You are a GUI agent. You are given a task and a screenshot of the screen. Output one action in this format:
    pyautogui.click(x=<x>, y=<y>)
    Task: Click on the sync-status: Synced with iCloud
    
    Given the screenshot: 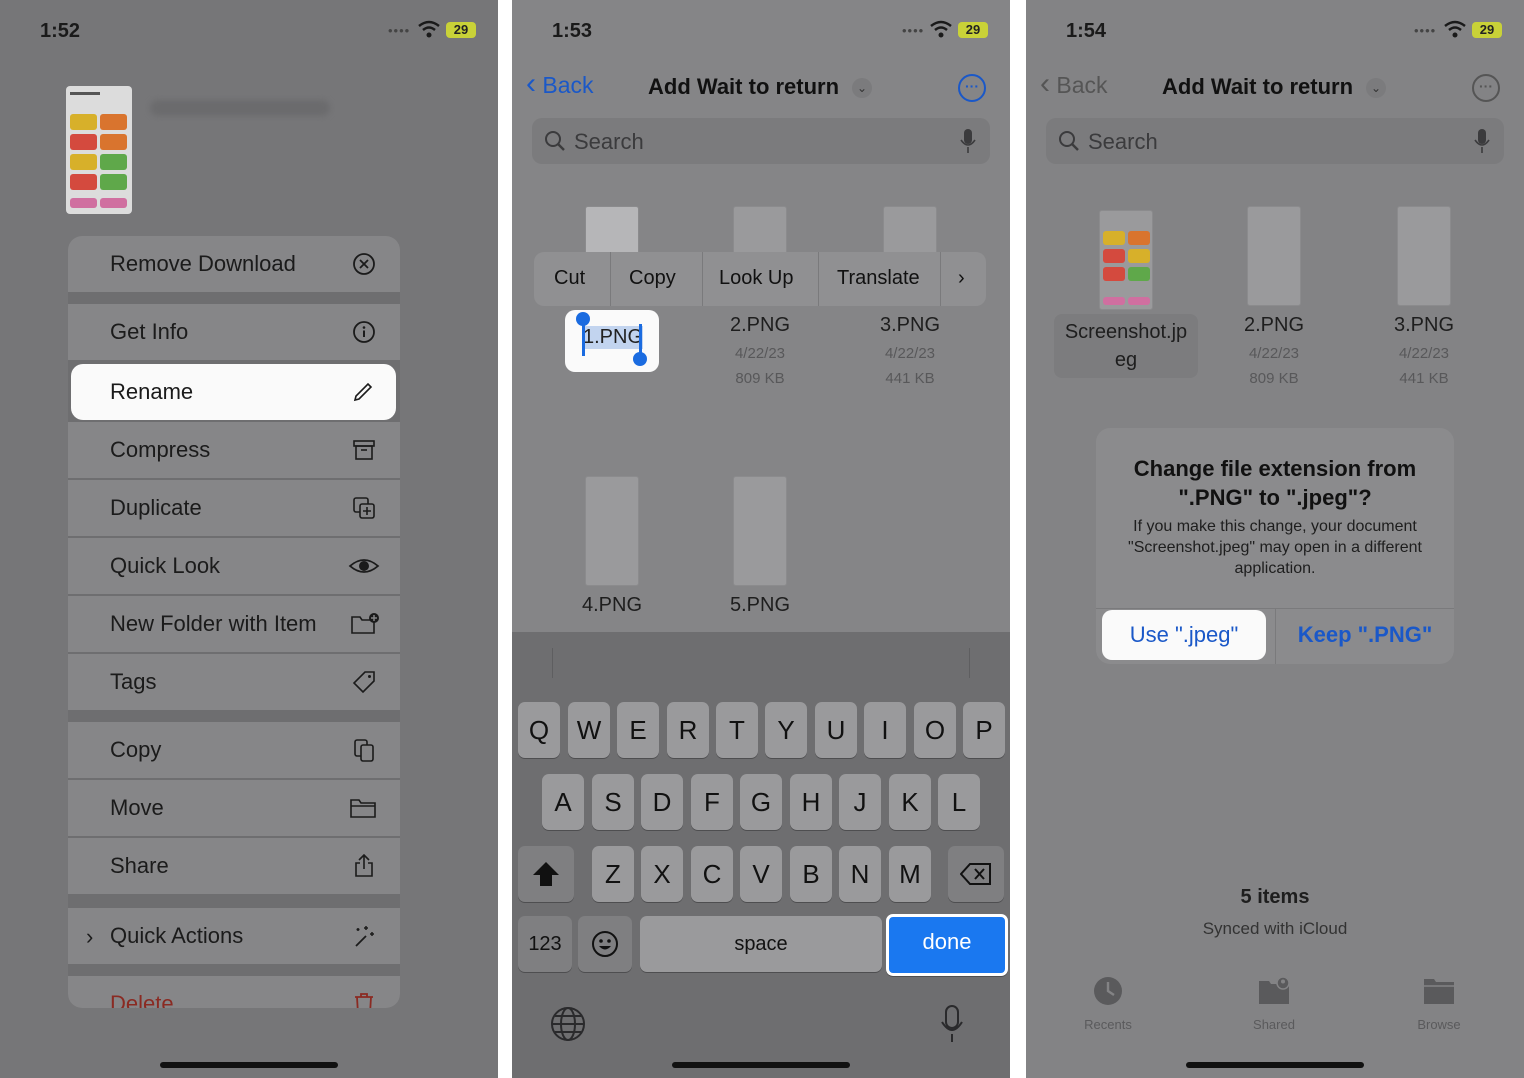 What is the action you would take?
    pyautogui.click(x=1275, y=928)
    